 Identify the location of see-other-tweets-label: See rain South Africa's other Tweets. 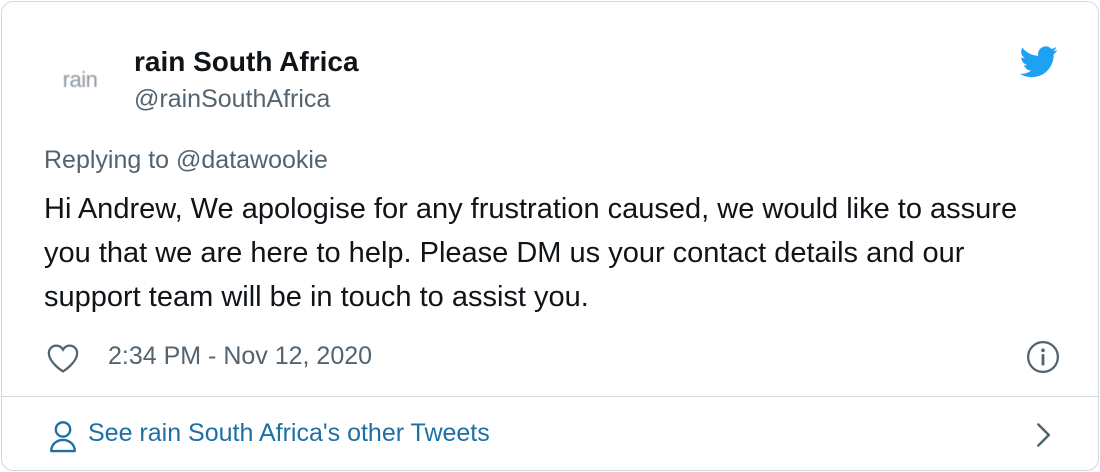
(289, 433).